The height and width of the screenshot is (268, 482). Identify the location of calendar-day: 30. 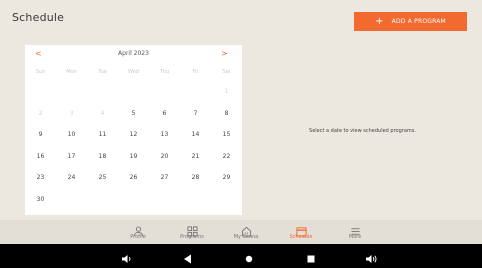
(40, 206).